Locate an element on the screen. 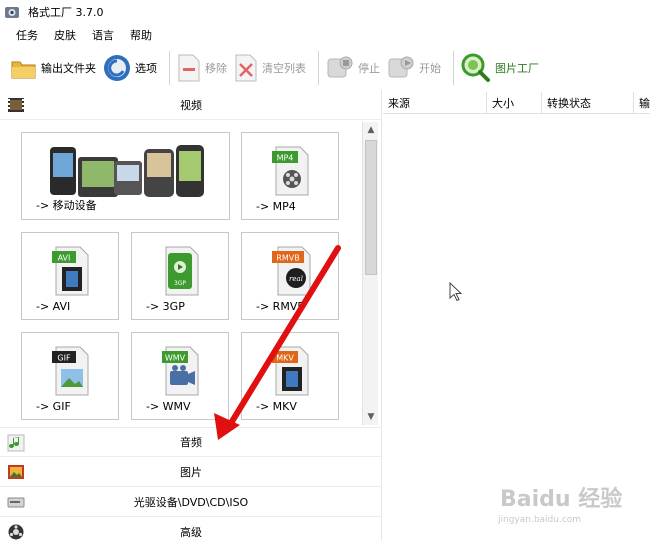 This screenshot has width=650, height=541. stop-button: 停止 is located at coordinates (355, 68).